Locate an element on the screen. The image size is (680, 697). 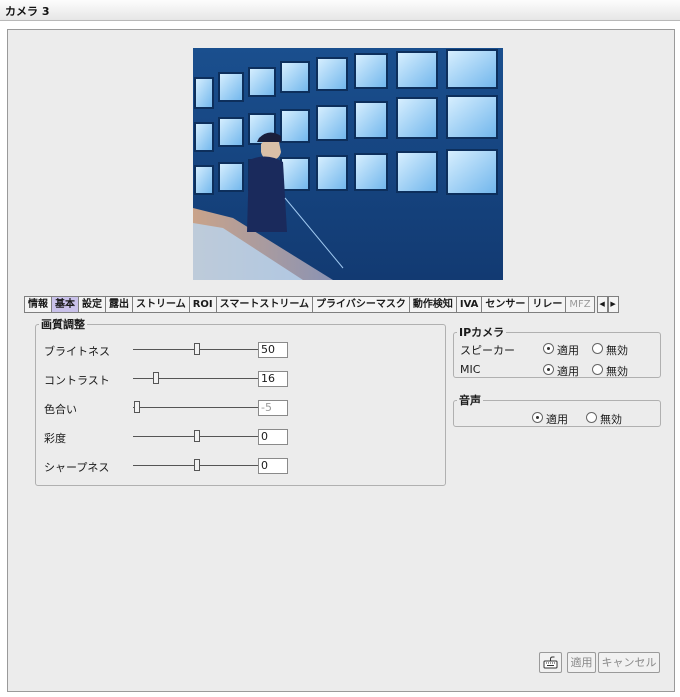
audio-disable-label: 無効 is located at coordinates (611, 419).